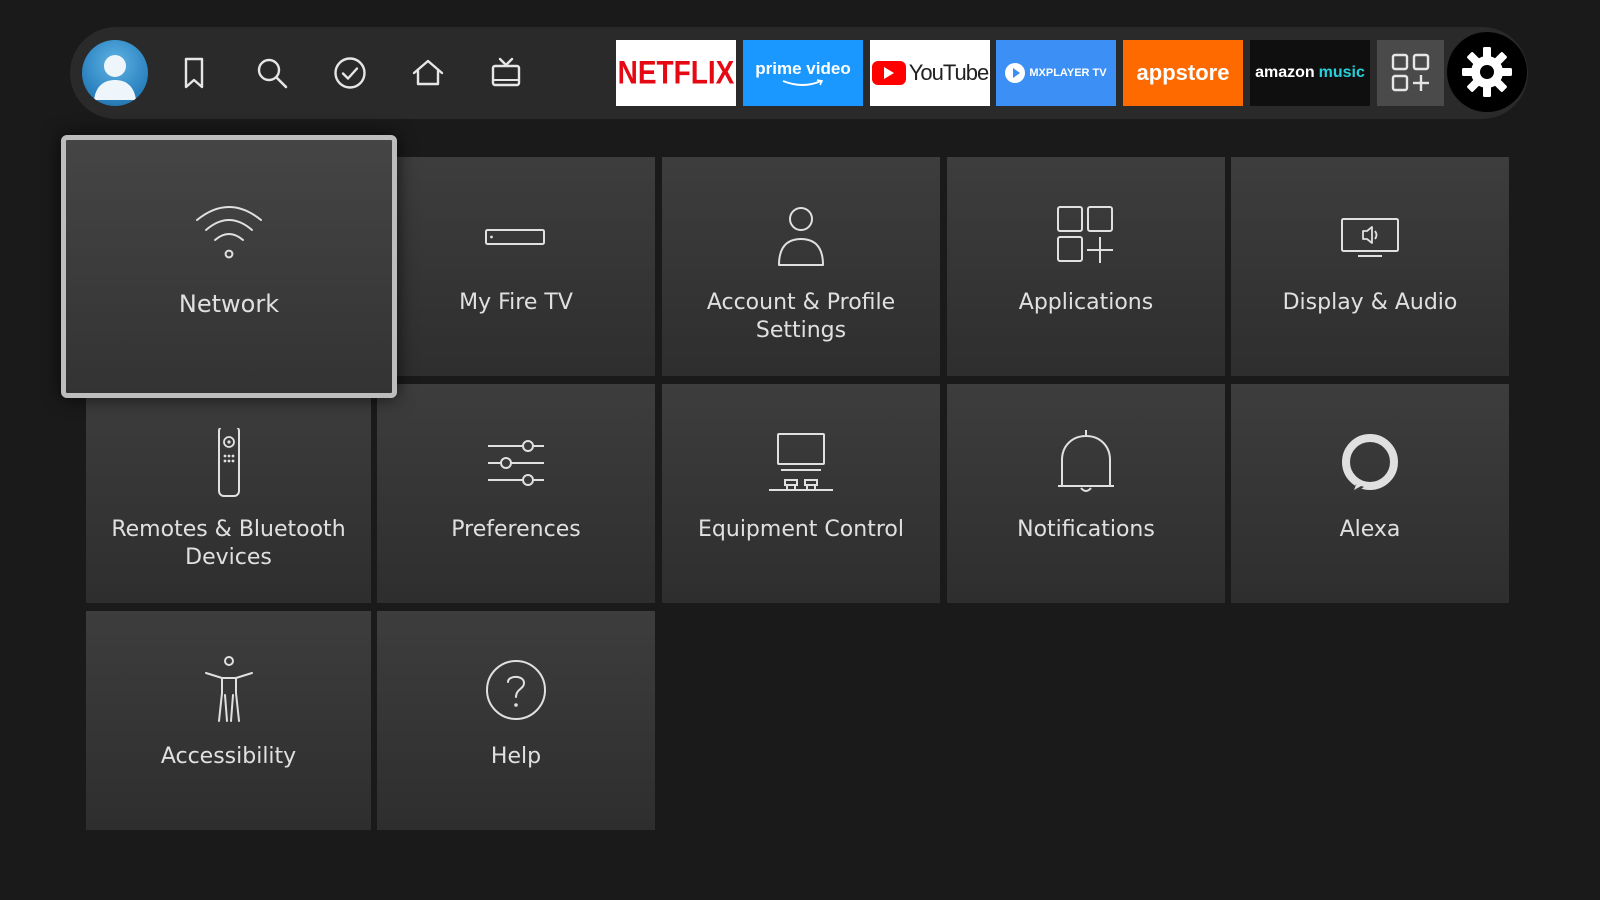 The height and width of the screenshot is (900, 1600). What do you see at coordinates (229, 233) in the screenshot?
I see `wifi-icon` at bounding box center [229, 233].